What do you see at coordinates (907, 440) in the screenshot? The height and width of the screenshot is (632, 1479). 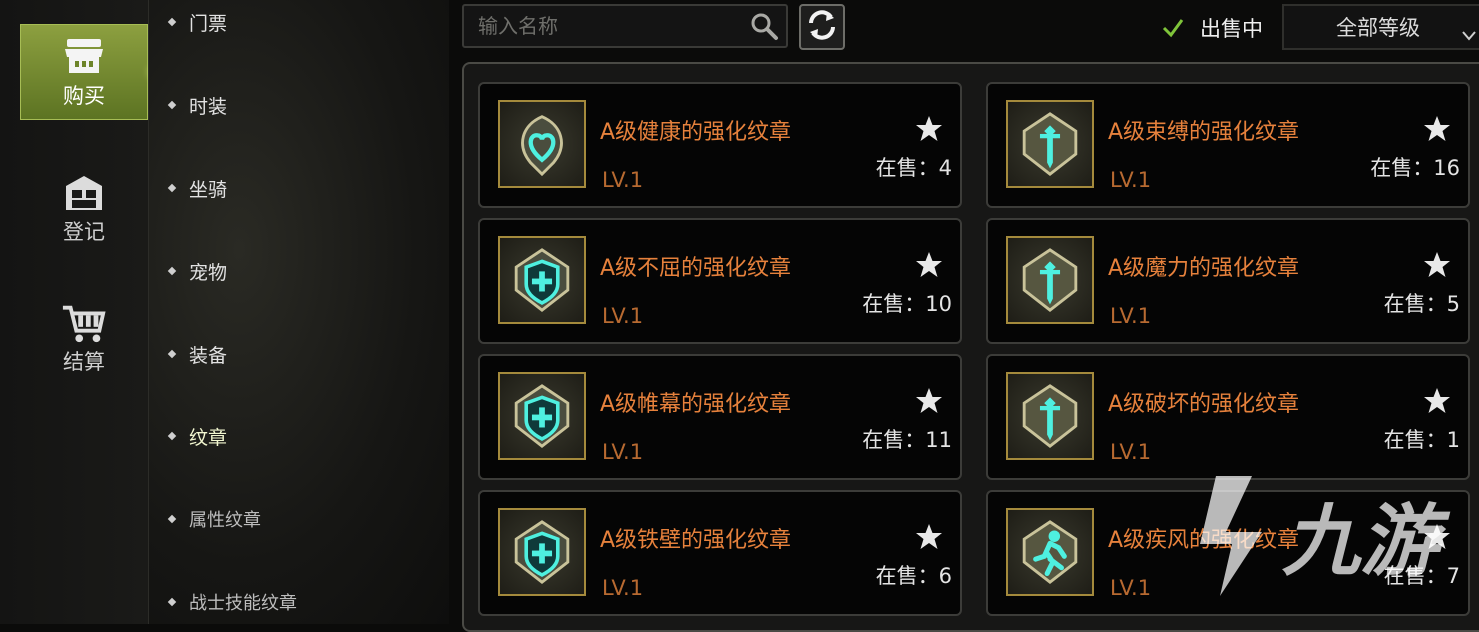 I see `item-stock: 在售：11` at bounding box center [907, 440].